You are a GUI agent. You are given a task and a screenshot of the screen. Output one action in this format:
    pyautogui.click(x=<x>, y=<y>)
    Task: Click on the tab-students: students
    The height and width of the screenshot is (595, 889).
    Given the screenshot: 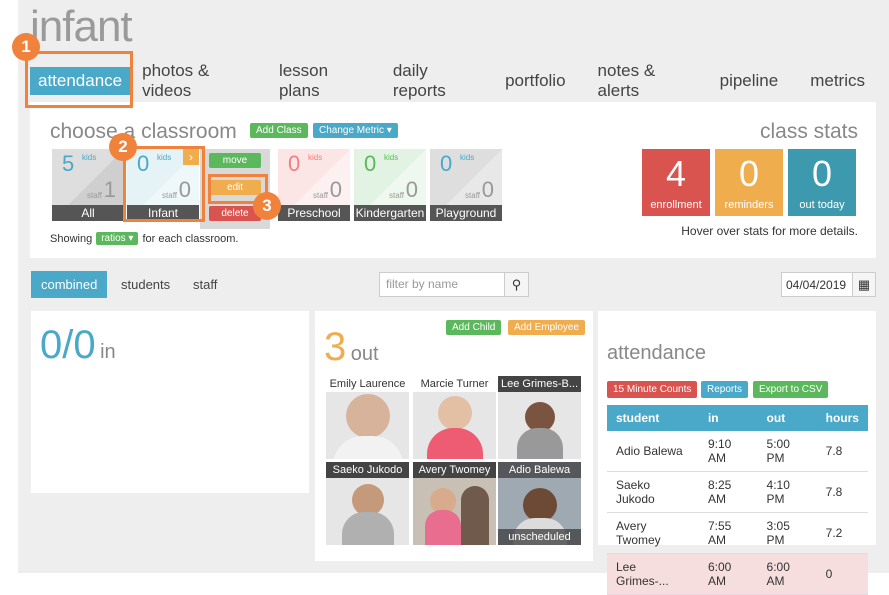 What is the action you would take?
    pyautogui.click(x=145, y=284)
    